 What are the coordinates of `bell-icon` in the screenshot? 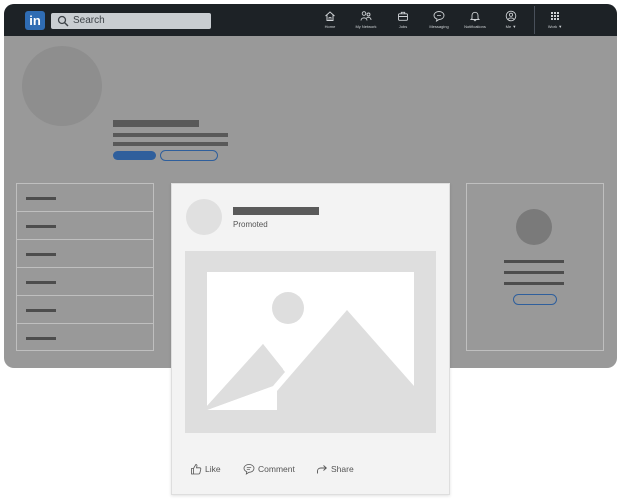 It's located at (475, 16).